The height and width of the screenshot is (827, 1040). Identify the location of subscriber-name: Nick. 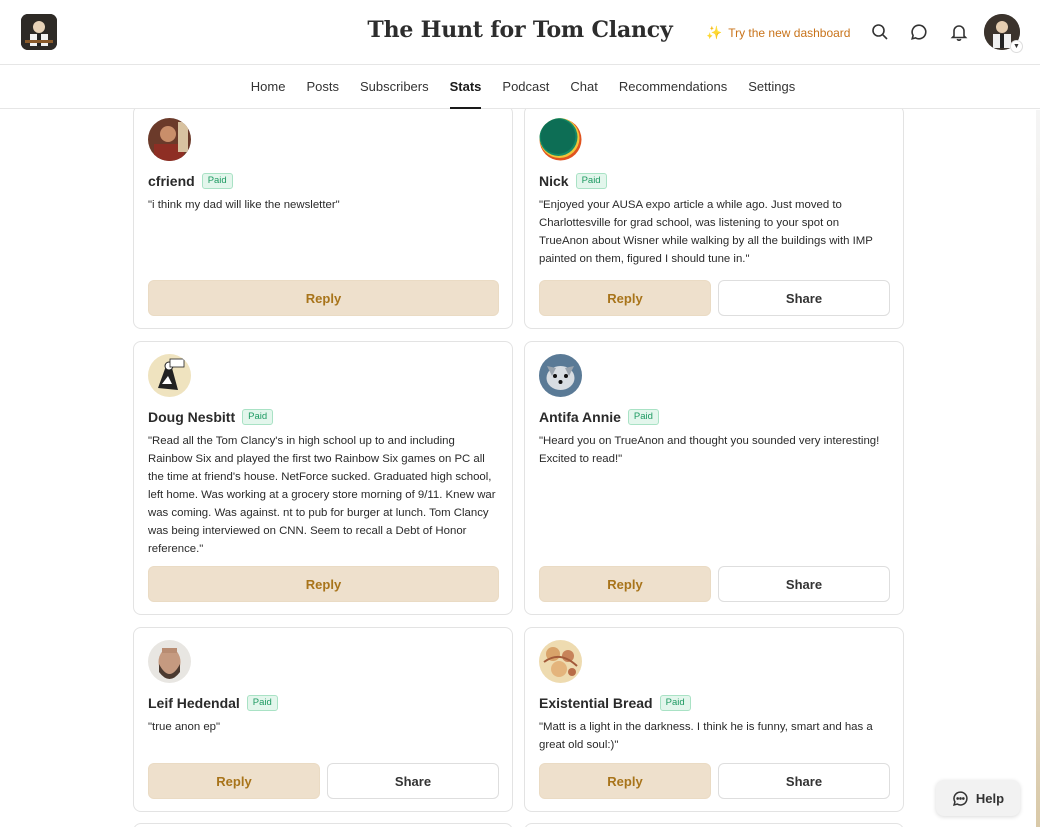
(554, 181).